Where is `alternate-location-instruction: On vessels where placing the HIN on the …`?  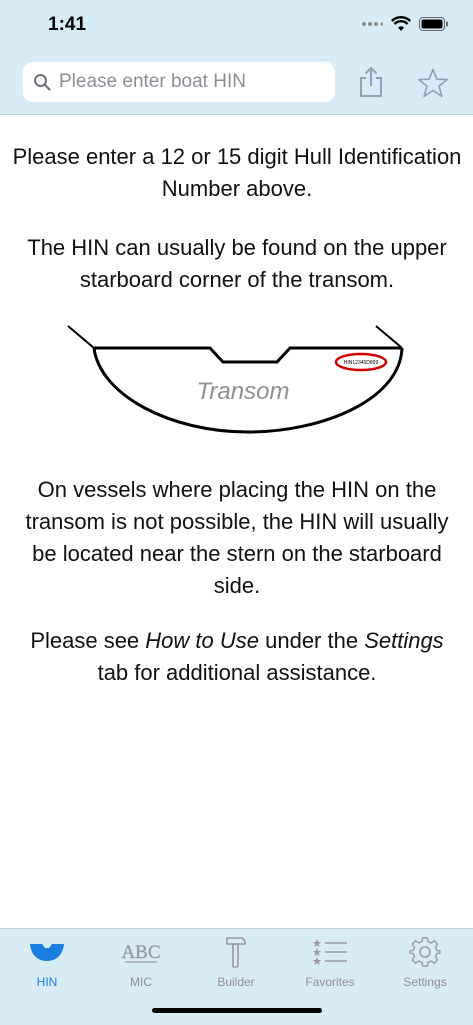
alternate-location-instruction: On vessels where placing the HIN on the … is located at coordinates (237, 537).